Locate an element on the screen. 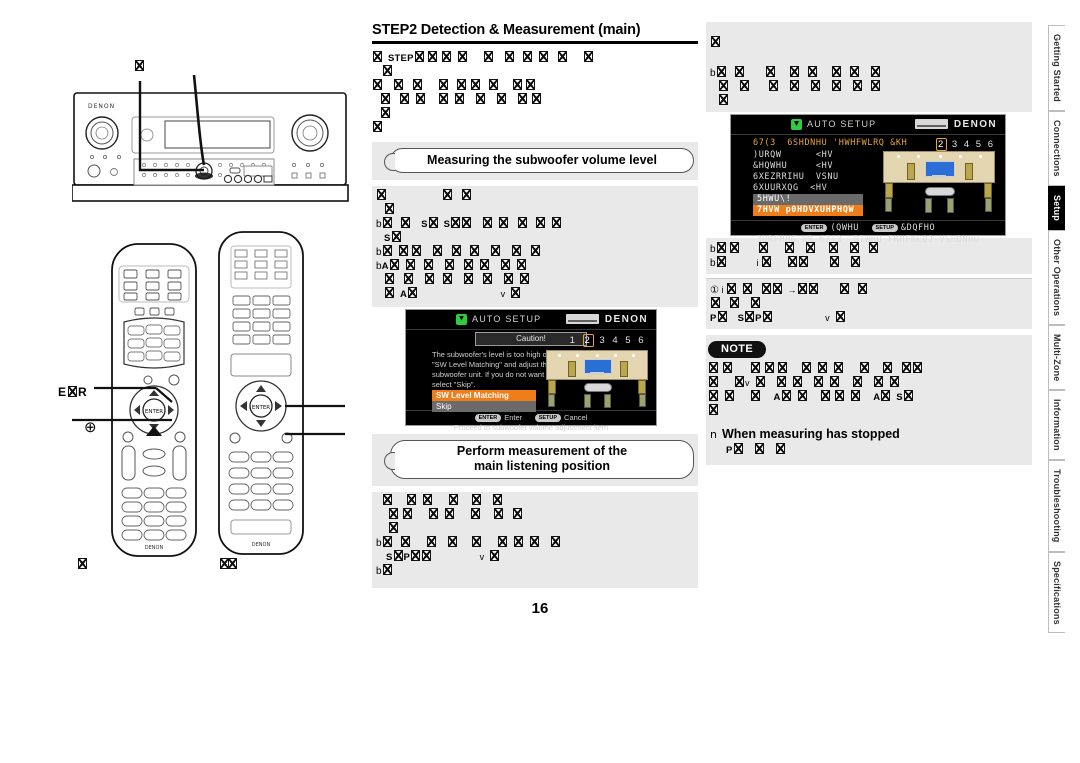 This screenshot has height=763, width=1080. tab-getting-started: Getting Started is located at coordinates (1056, 68).